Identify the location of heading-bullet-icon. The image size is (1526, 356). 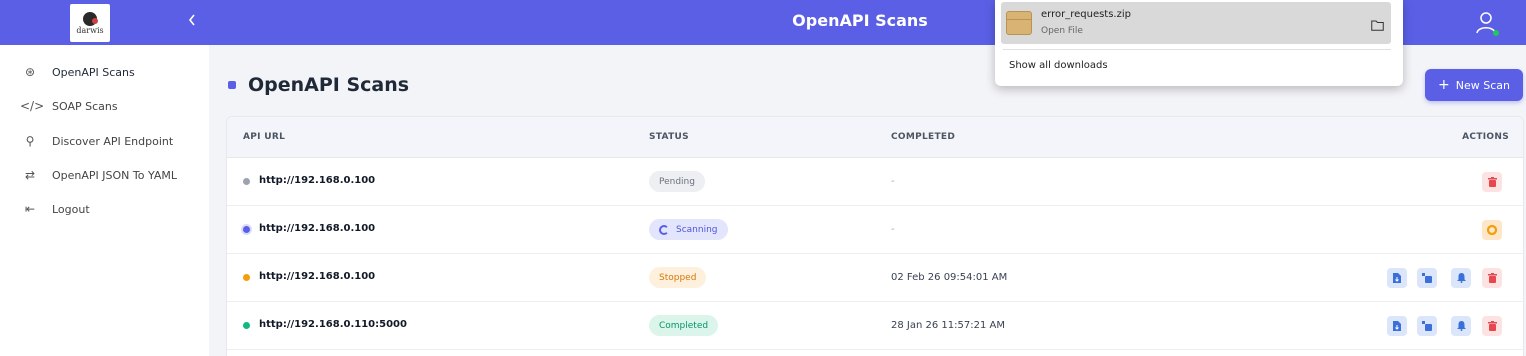
(232, 85).